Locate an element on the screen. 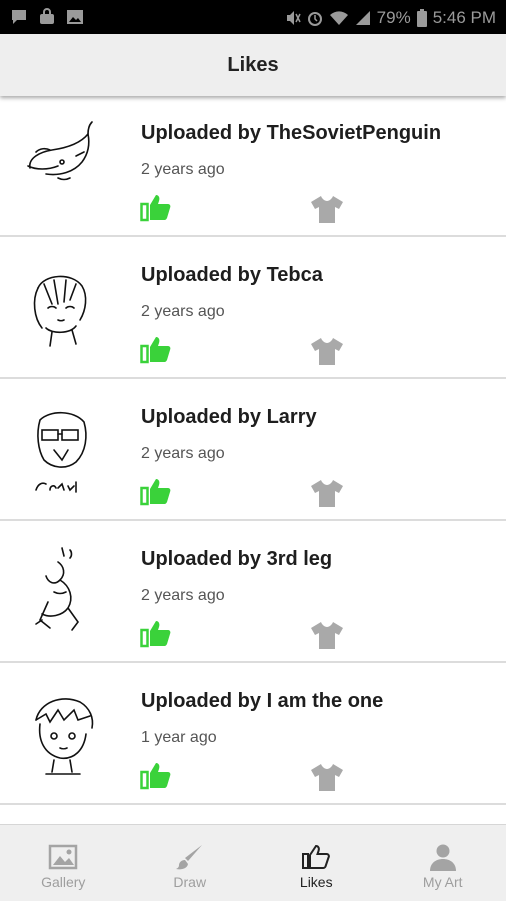 This screenshot has height=901, width=506. bottom-navigation: Gallery Draw Likes My Art is located at coordinates (253, 862).